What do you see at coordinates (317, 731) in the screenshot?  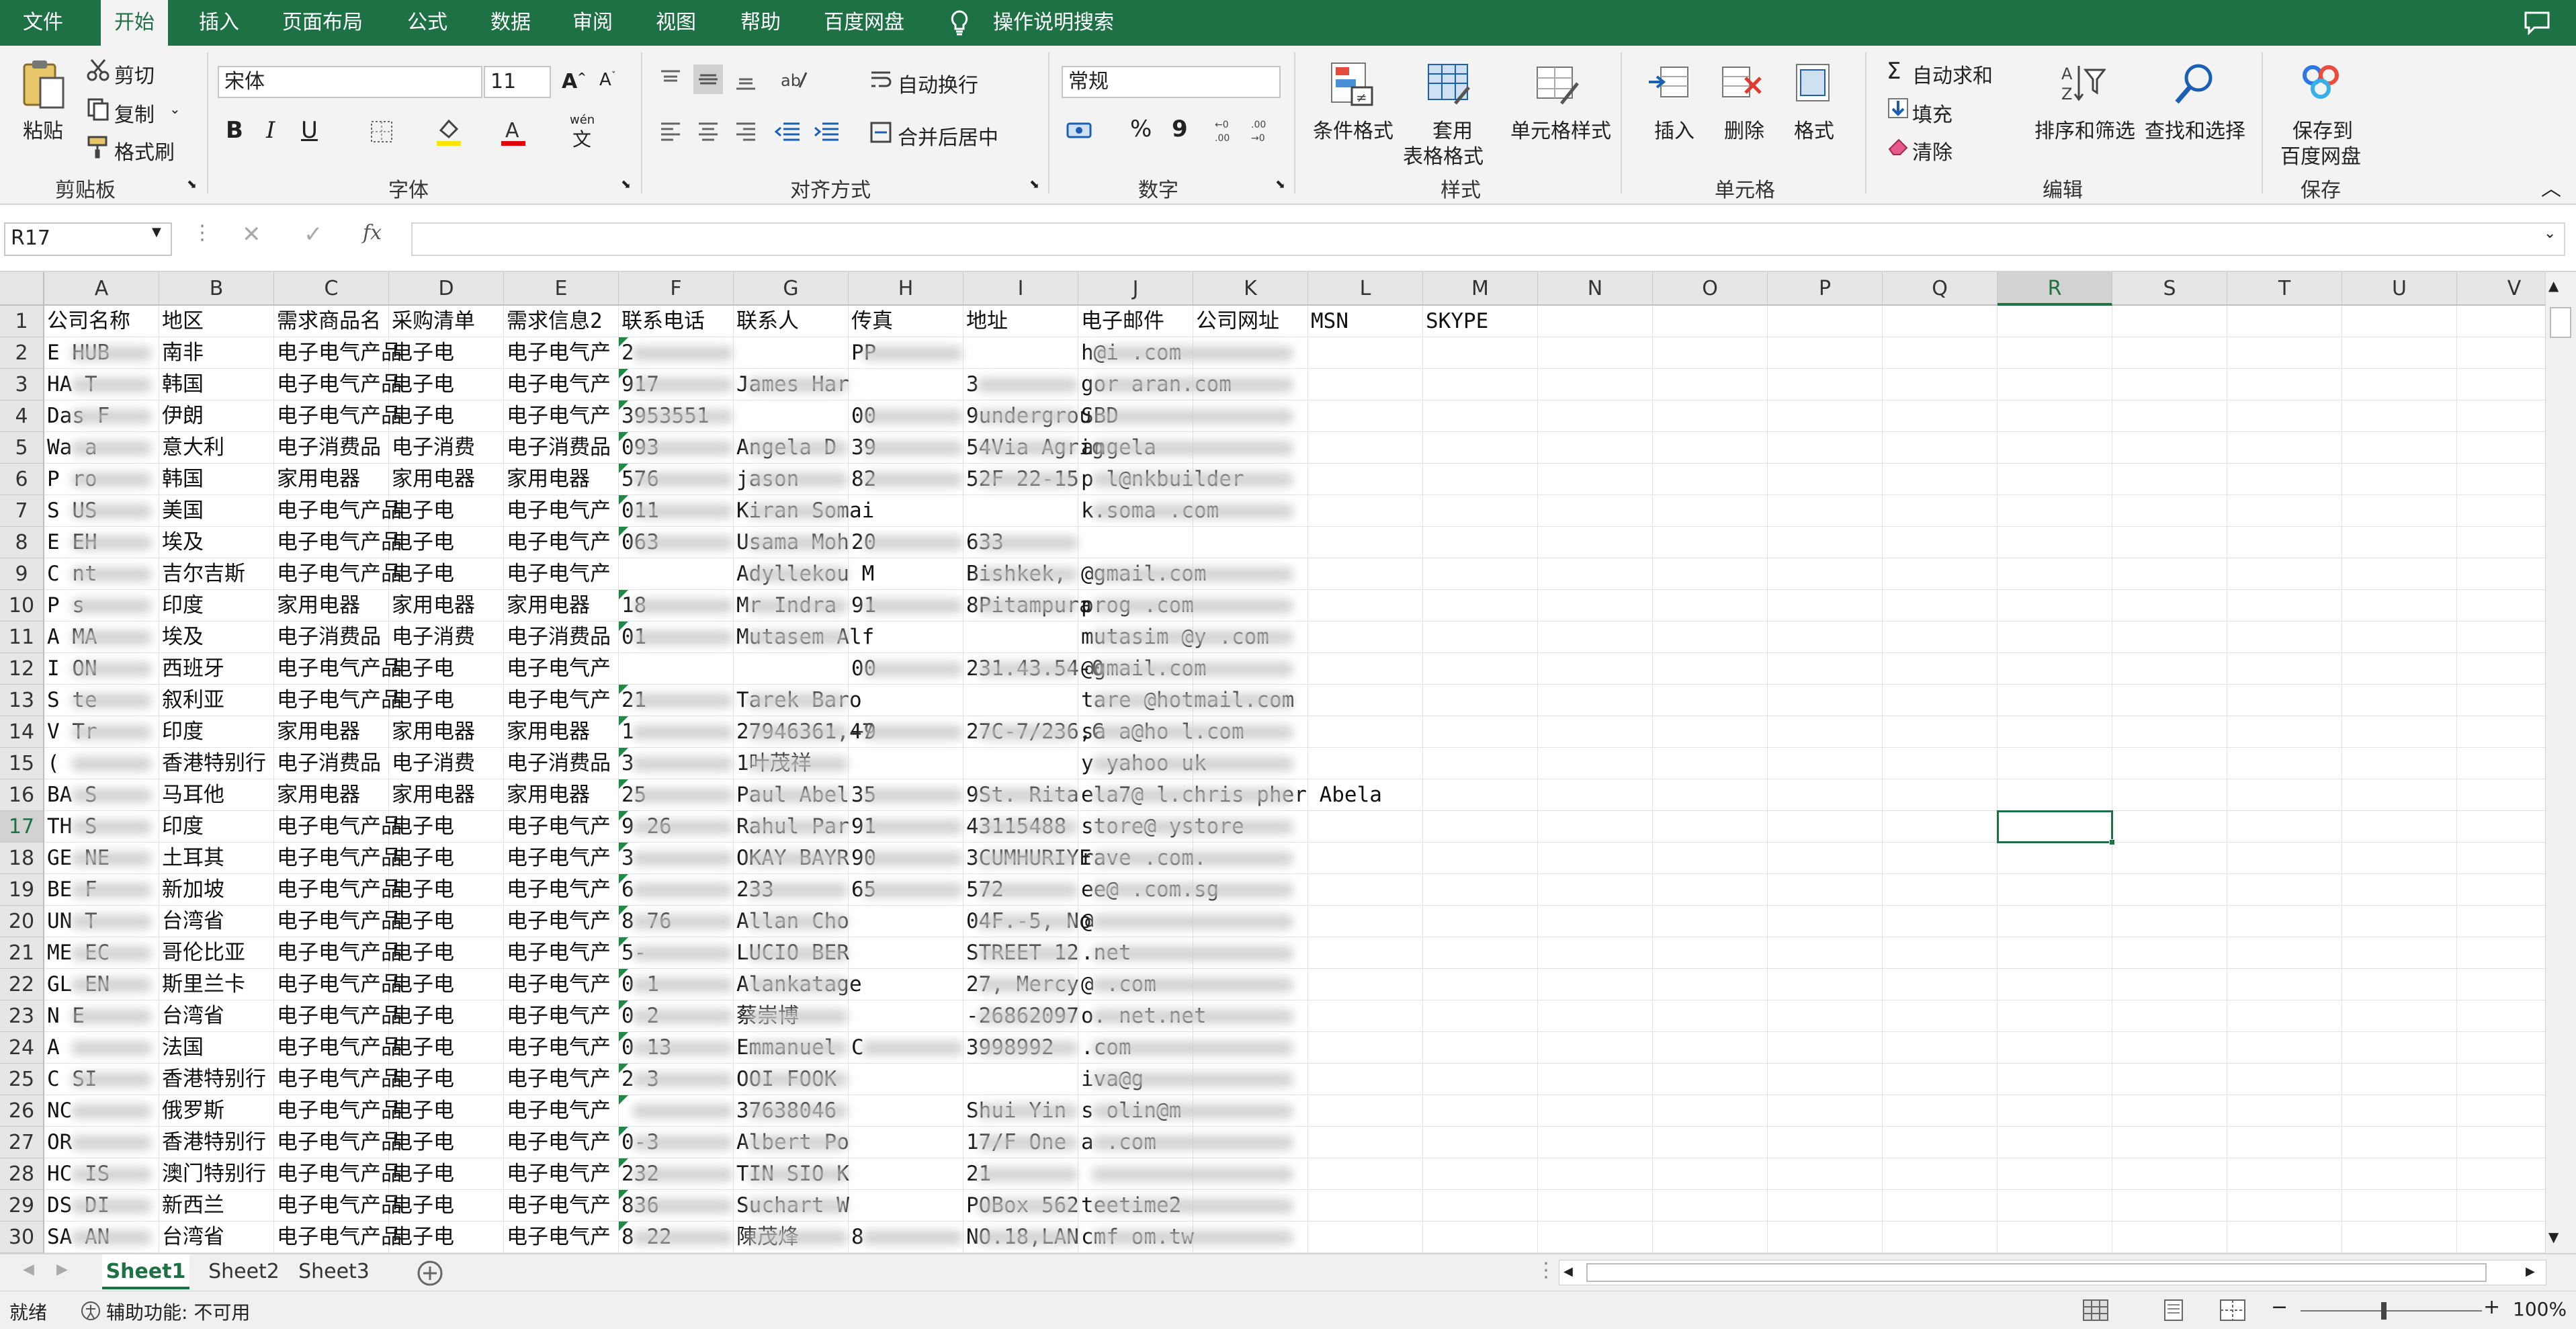 I see `cell-C14: 家用电器` at bounding box center [317, 731].